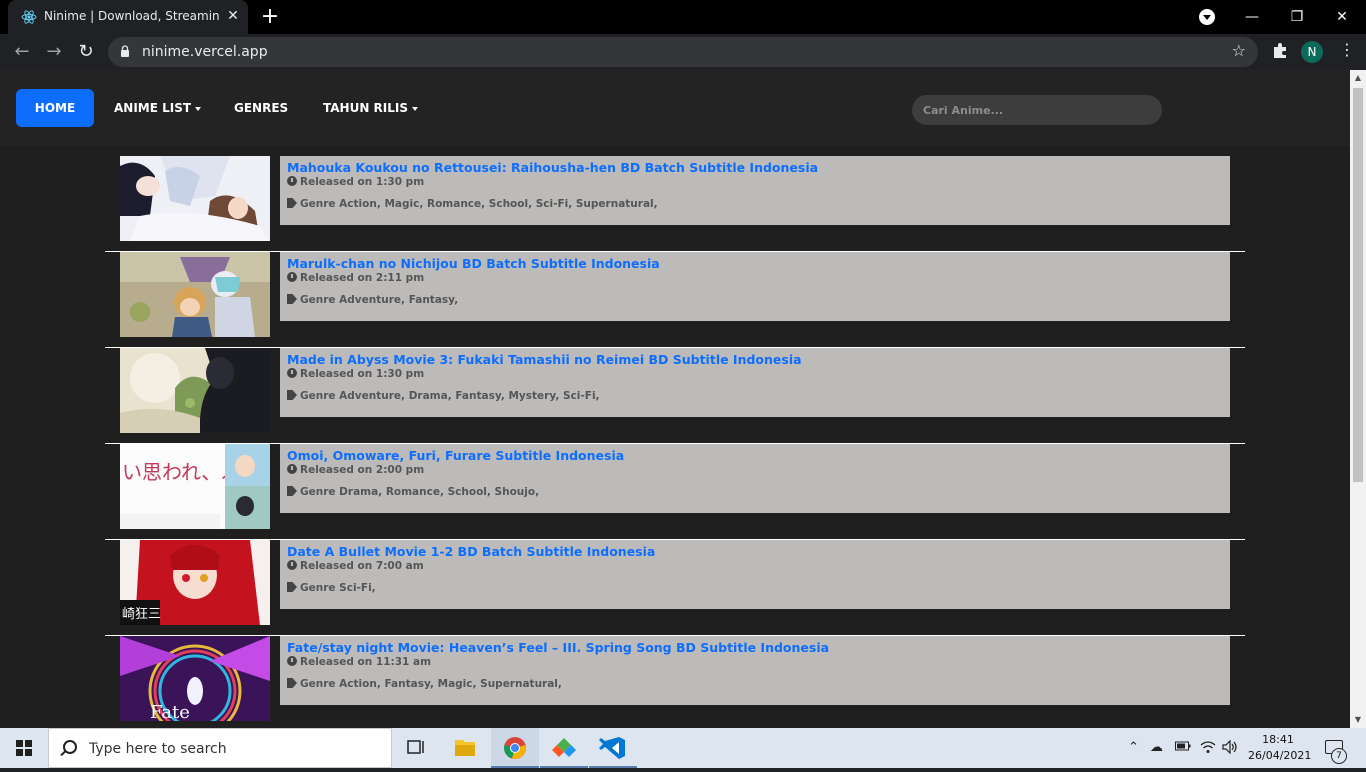  What do you see at coordinates (198, 108) in the screenshot?
I see `caret-down-icon` at bounding box center [198, 108].